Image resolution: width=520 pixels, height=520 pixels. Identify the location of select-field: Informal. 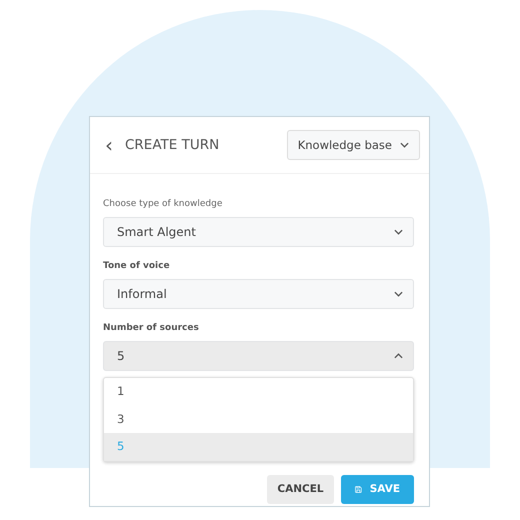
(258, 294).